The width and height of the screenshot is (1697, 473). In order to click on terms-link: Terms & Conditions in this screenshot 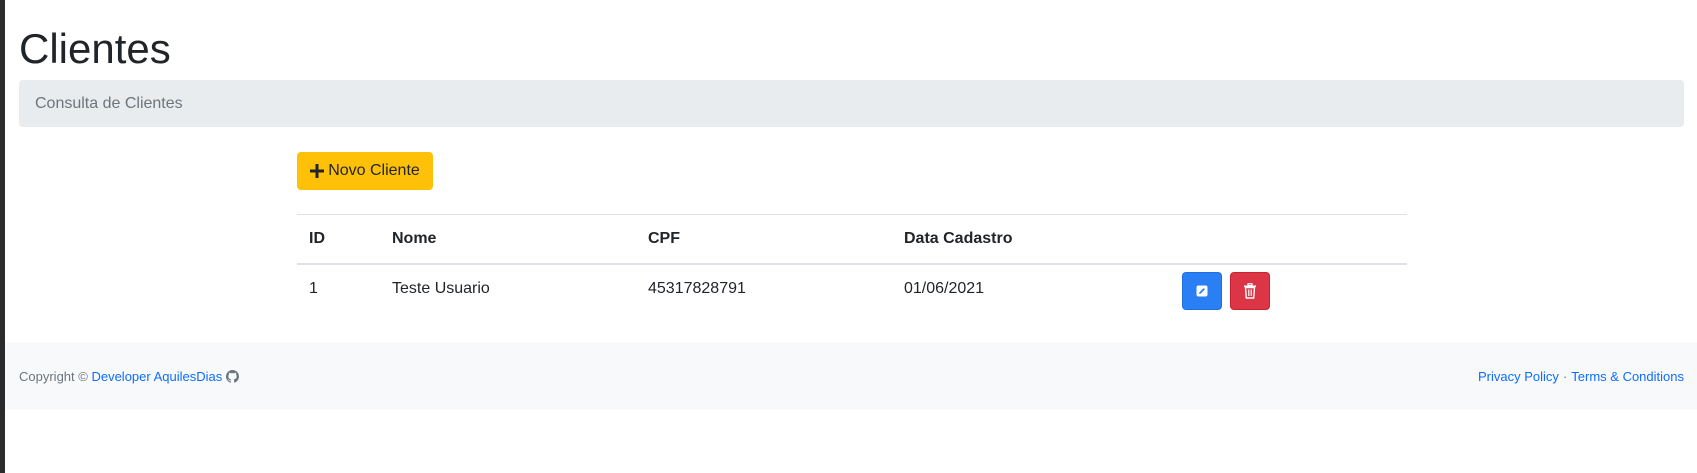, I will do `click(1627, 376)`.